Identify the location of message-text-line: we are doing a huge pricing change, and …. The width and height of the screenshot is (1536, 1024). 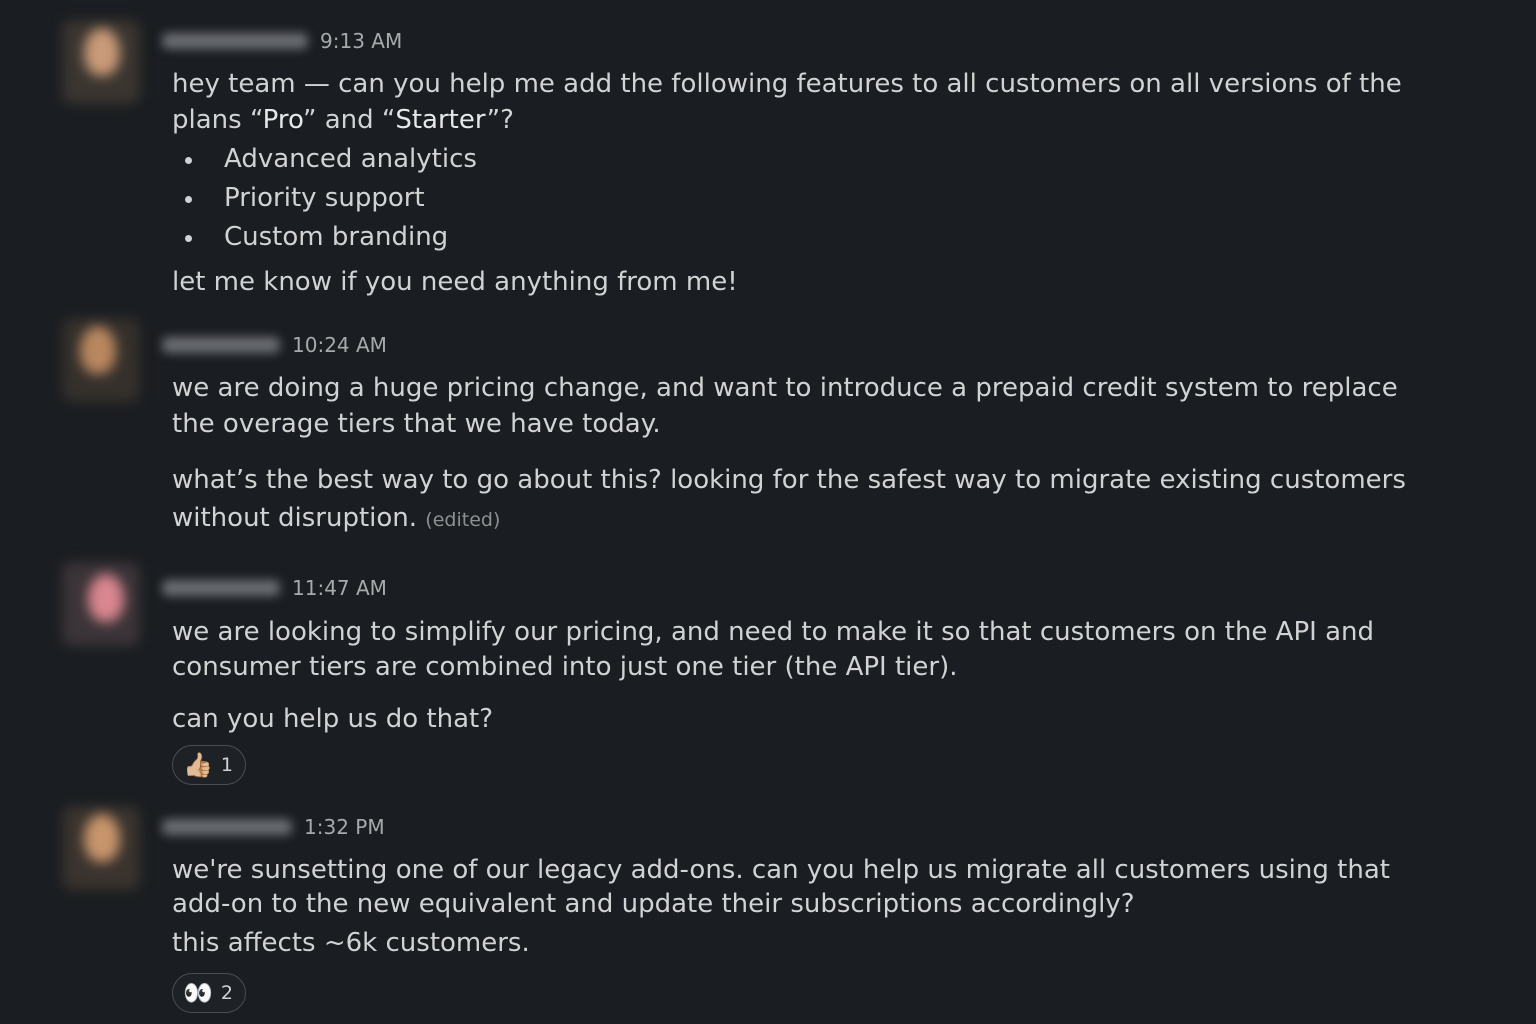
(785, 388).